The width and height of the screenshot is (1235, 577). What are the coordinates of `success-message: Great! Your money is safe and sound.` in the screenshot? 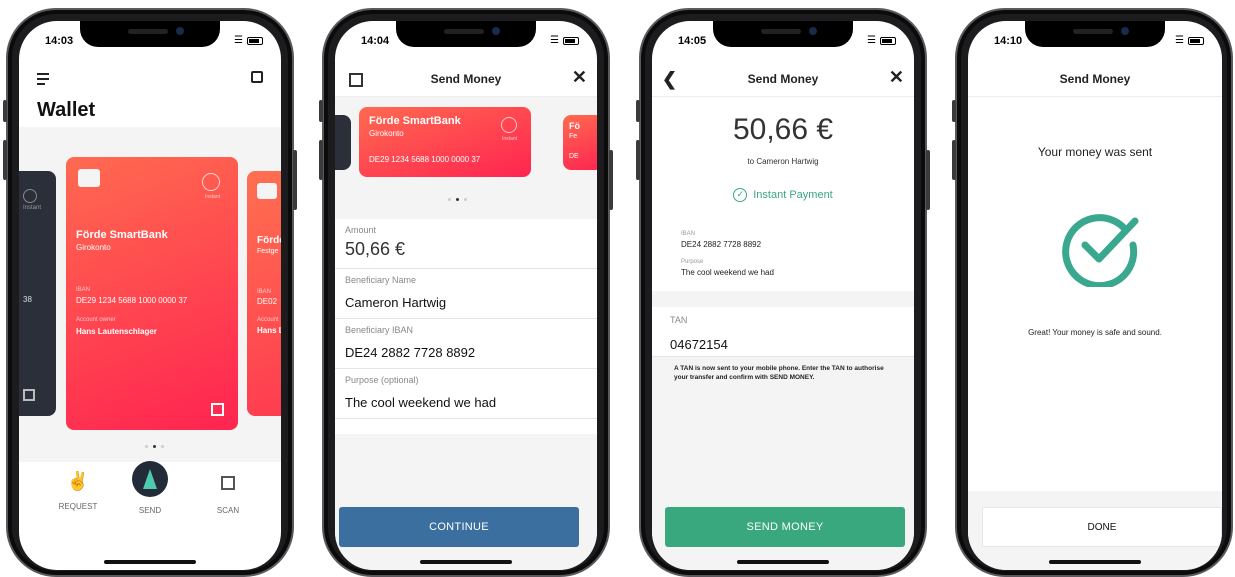 It's located at (1095, 332).